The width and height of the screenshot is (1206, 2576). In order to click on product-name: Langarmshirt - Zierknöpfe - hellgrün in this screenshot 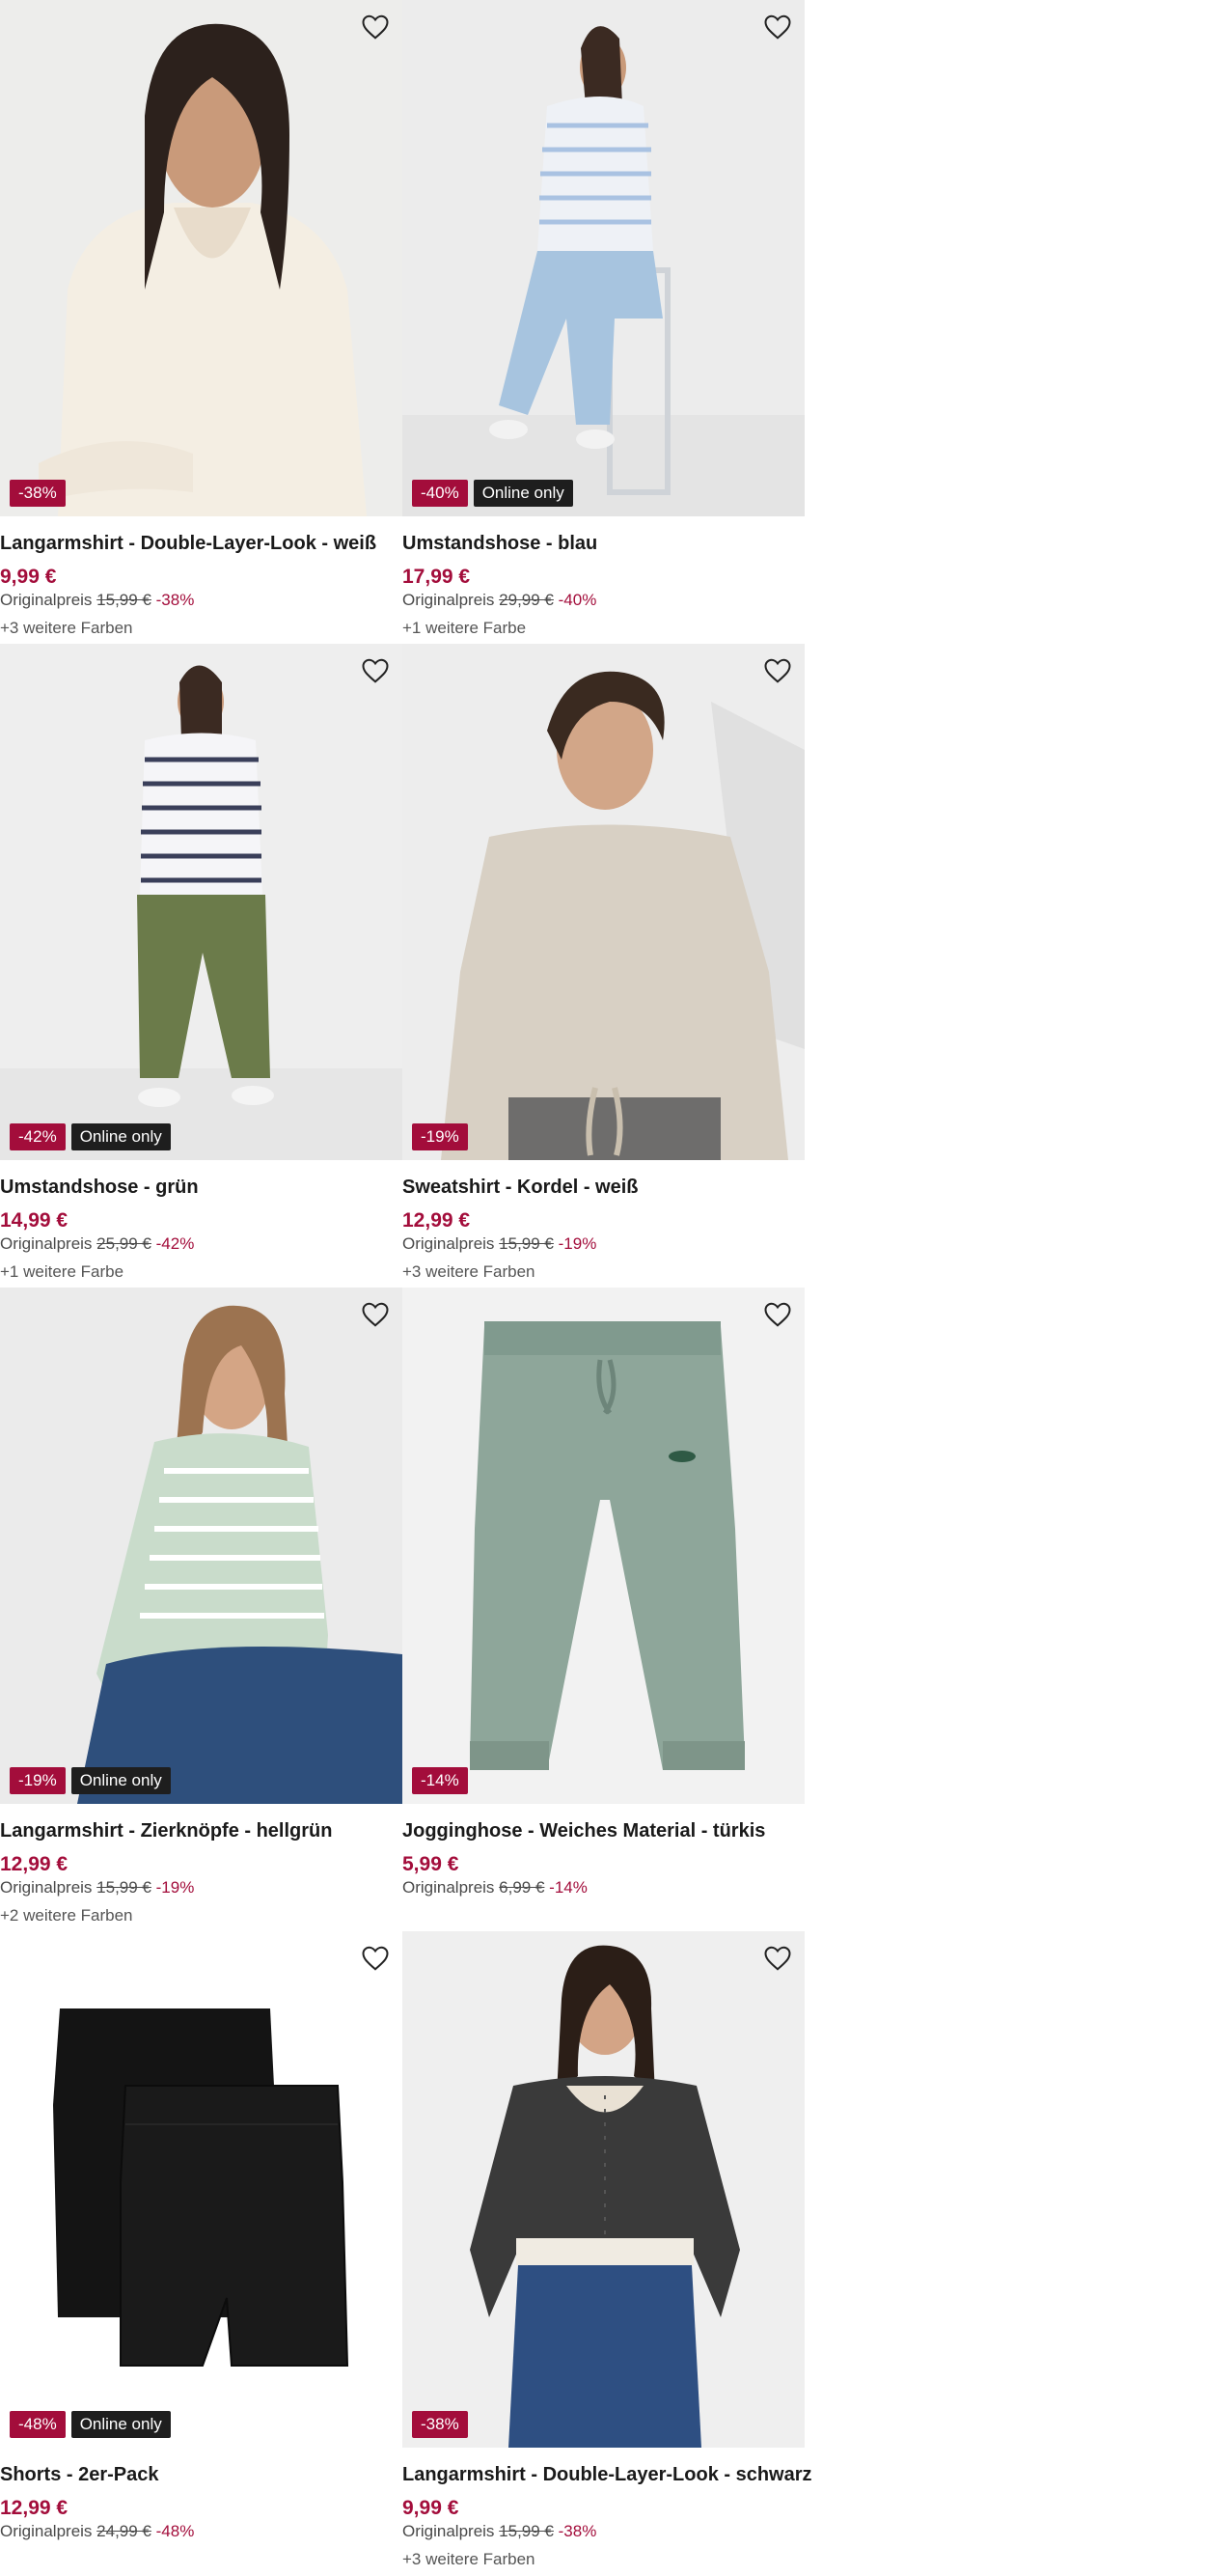, I will do `click(201, 1830)`.